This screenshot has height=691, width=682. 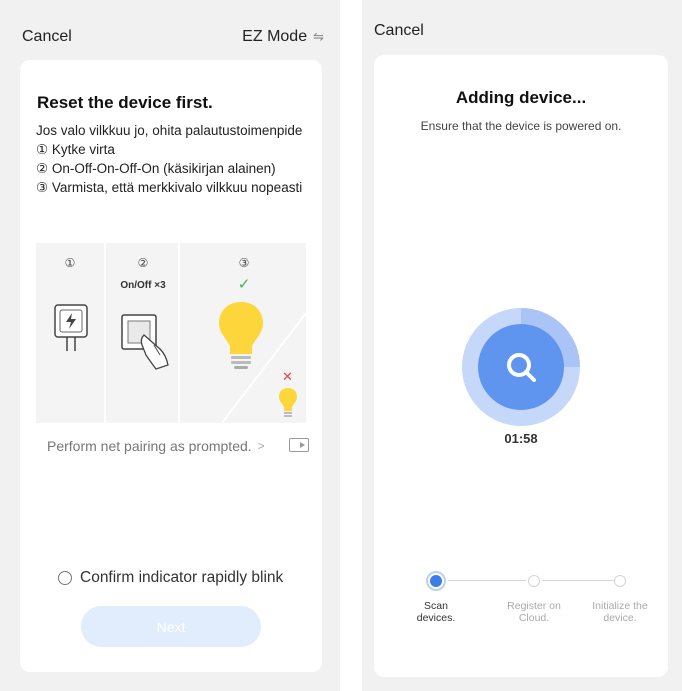 I want to click on step-label-scan: Scan devices., so click(x=436, y=612).